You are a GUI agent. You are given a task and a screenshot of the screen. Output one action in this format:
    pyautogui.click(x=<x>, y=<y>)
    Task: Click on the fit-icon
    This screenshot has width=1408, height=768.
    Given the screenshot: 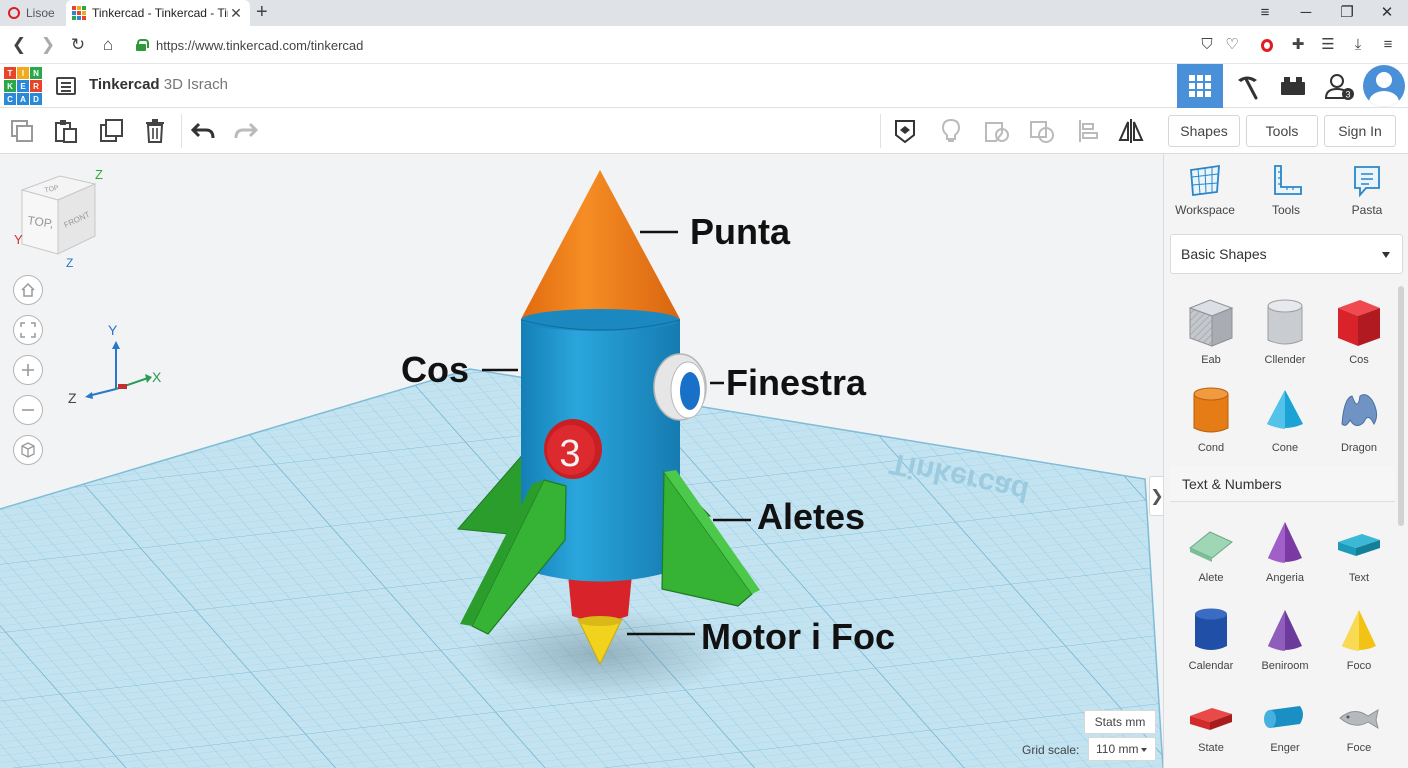 What is the action you would take?
    pyautogui.click(x=28, y=330)
    